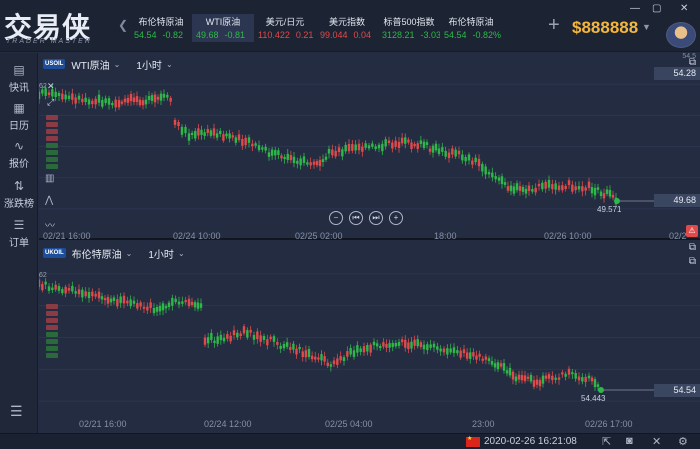 The width and height of the screenshot is (700, 449). Describe the element at coordinates (635, 8) in the screenshot. I see `minimize-icon: —` at that location.